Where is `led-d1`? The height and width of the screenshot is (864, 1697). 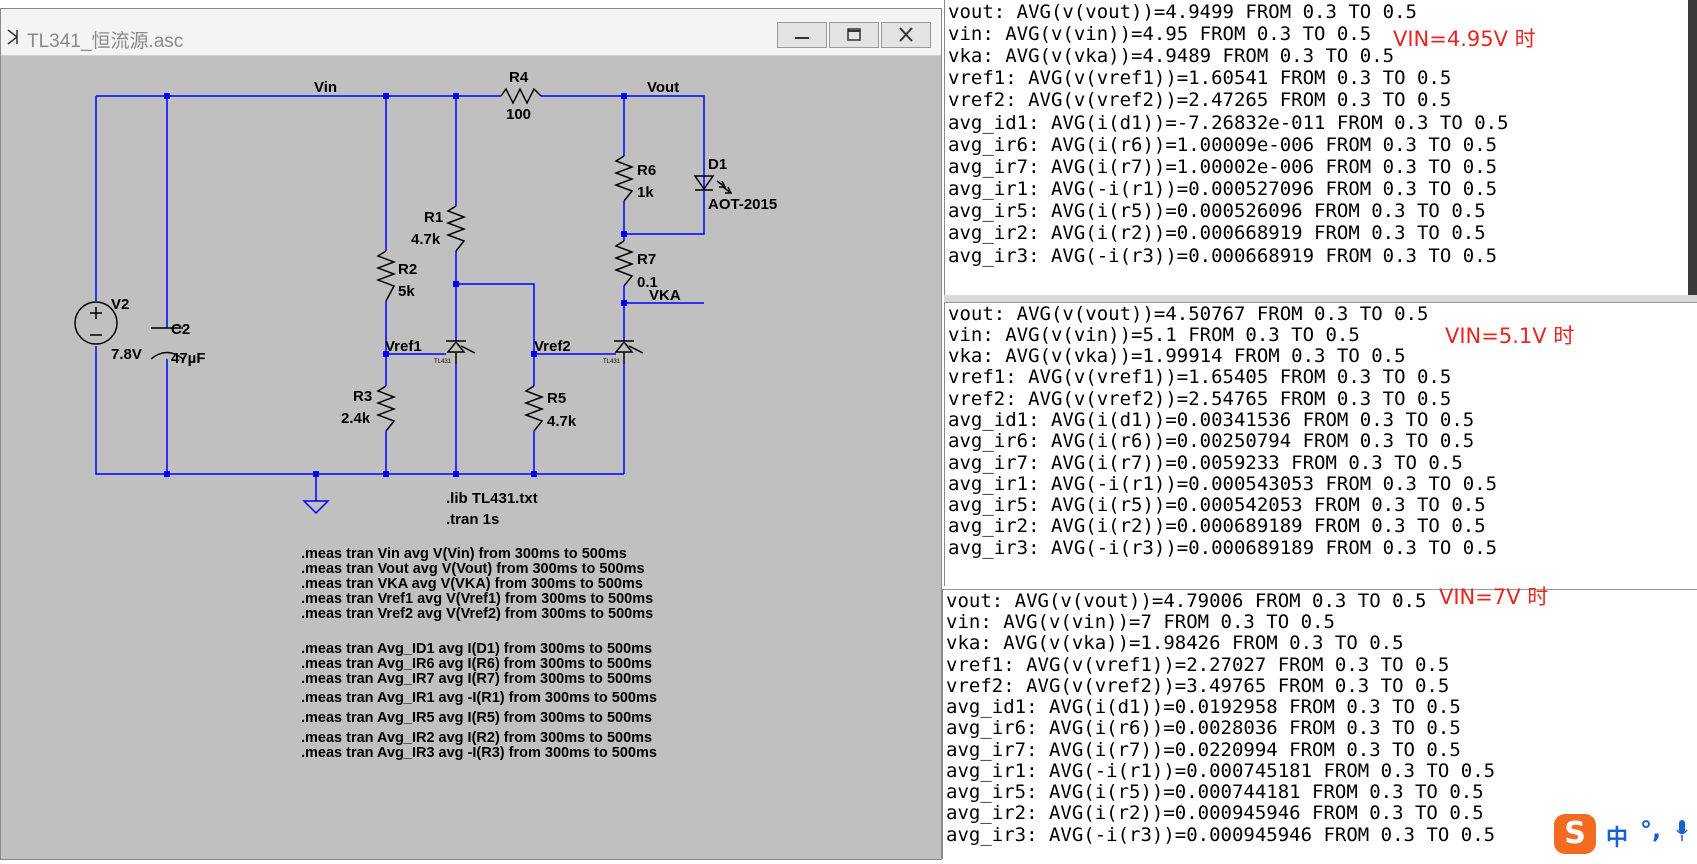 led-d1 is located at coordinates (713, 184).